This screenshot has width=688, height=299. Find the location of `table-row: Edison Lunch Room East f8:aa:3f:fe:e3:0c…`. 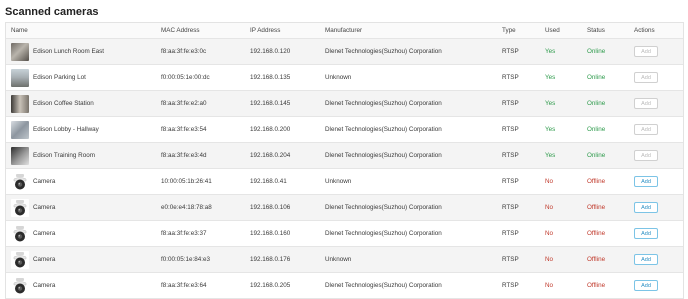

table-row: Edison Lunch Room East f8:aa:3f:fe:e3:0c… is located at coordinates (344, 52).